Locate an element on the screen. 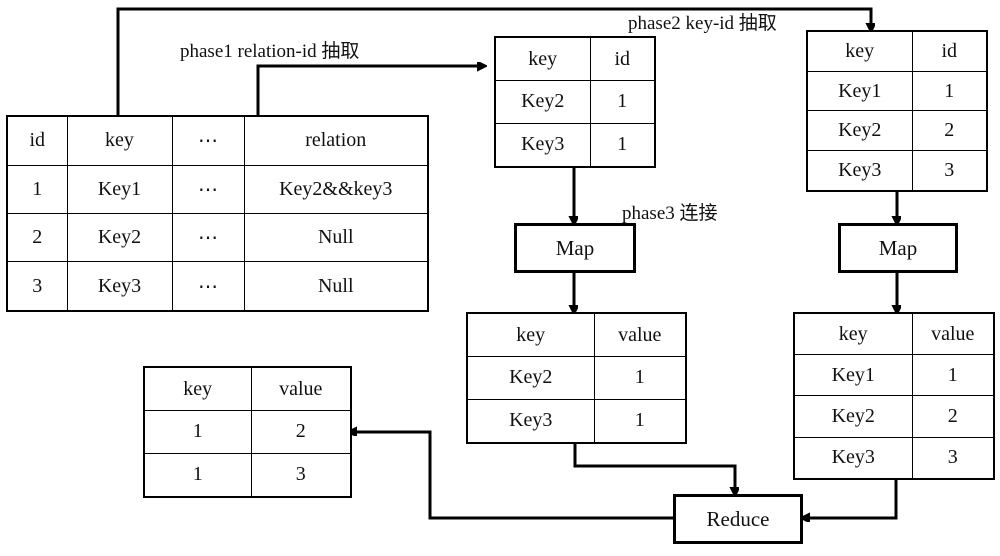 The width and height of the screenshot is (1000, 556). label-phase3: phase3 连接 is located at coordinates (670, 213).